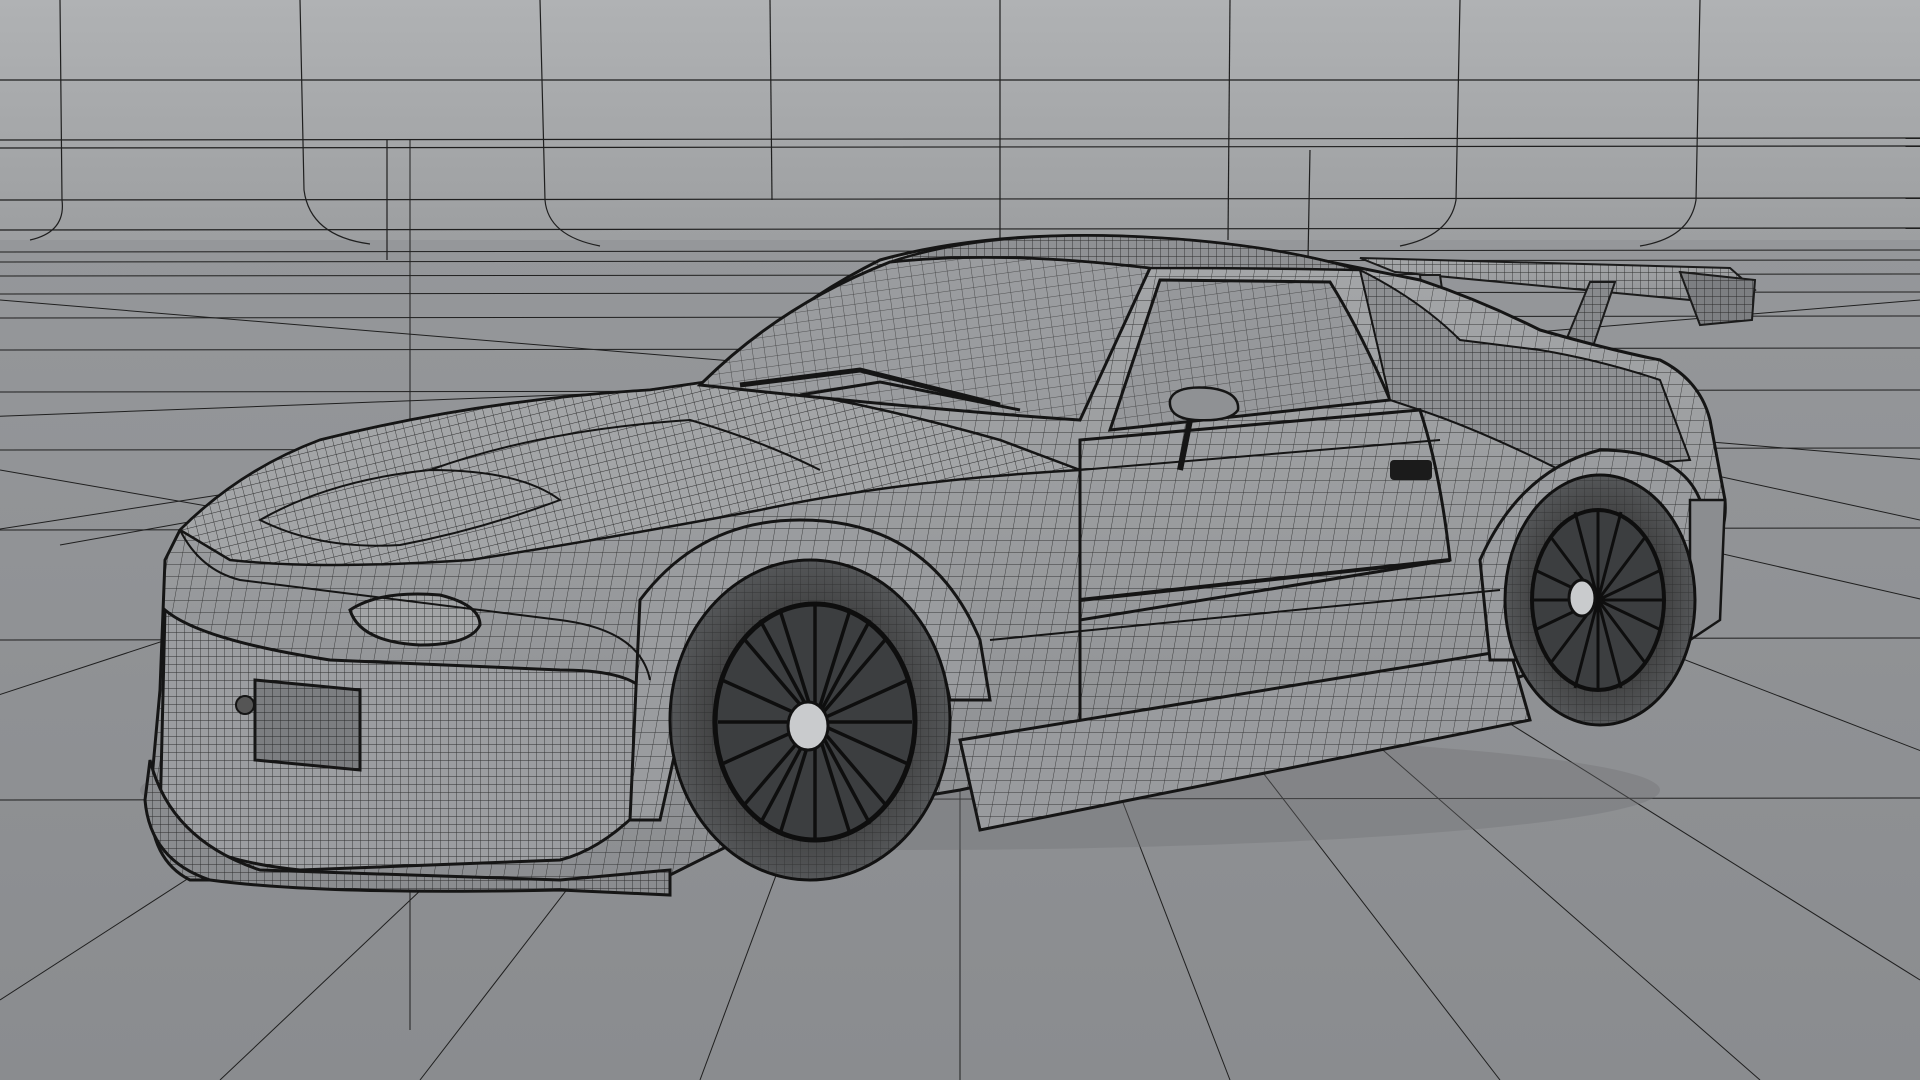 The height and width of the screenshot is (1080, 1920). What do you see at coordinates (245, 705) in the screenshot?
I see `fog-light` at bounding box center [245, 705].